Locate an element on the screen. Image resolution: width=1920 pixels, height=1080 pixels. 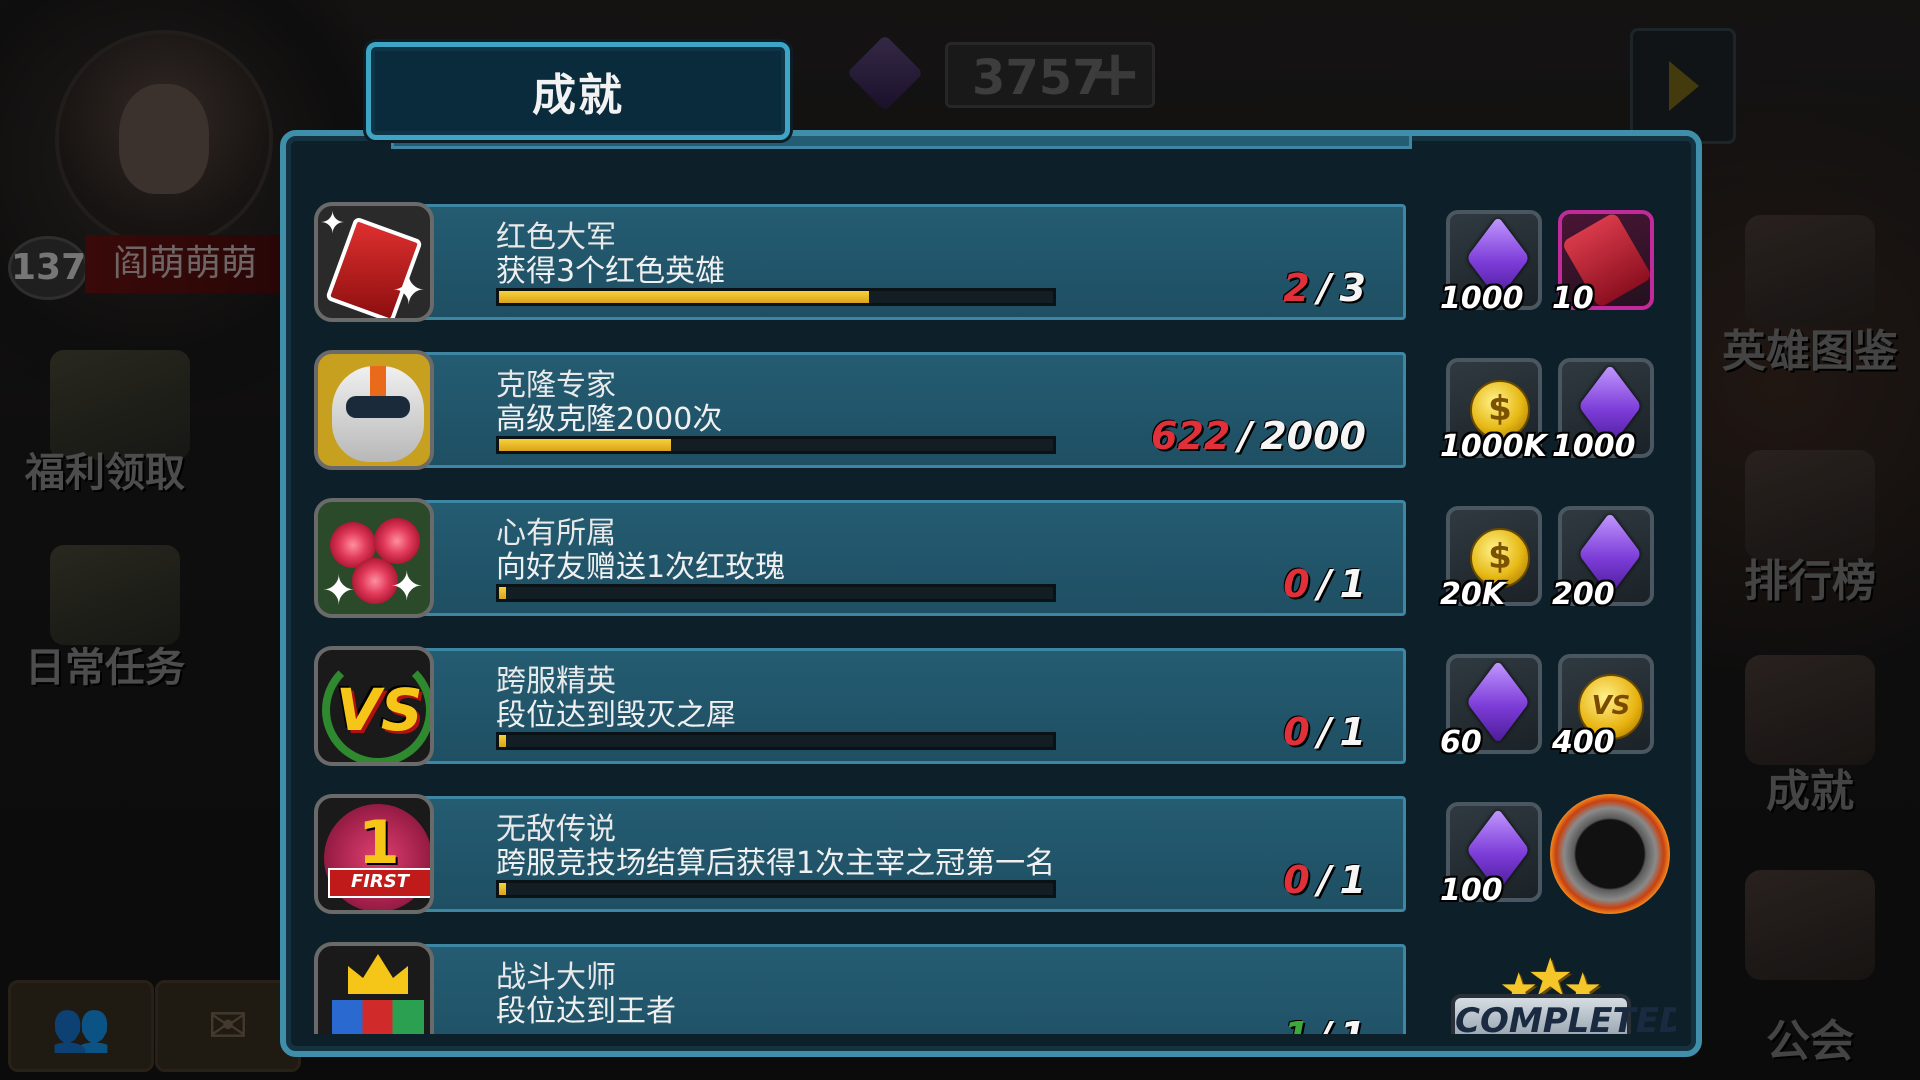
progress-text: 2/3 is located at coordinates (1324, 288).